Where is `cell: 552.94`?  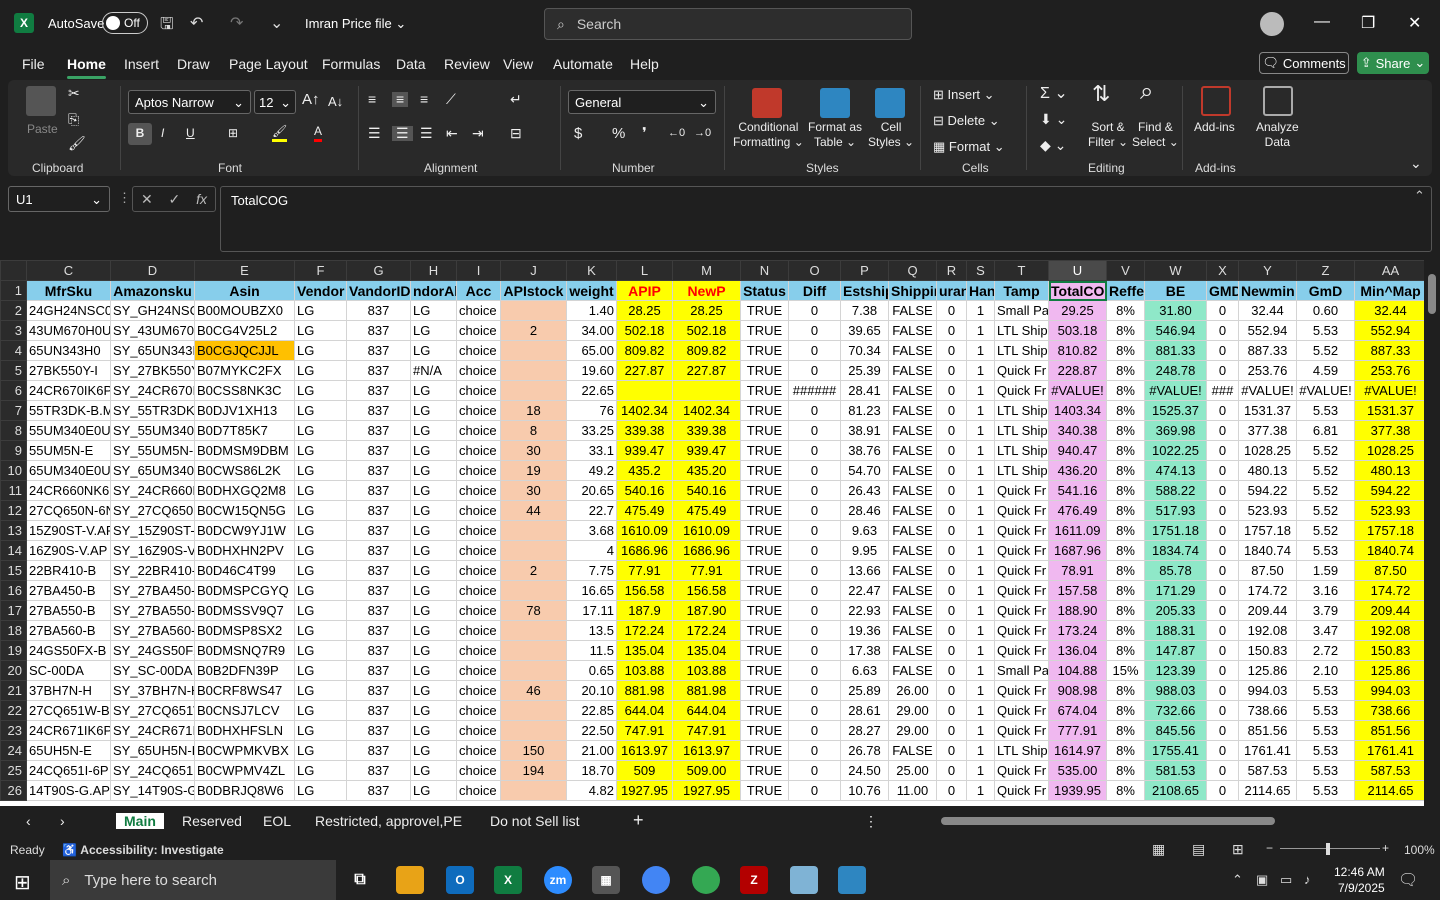 cell: 552.94 is located at coordinates (1389, 330).